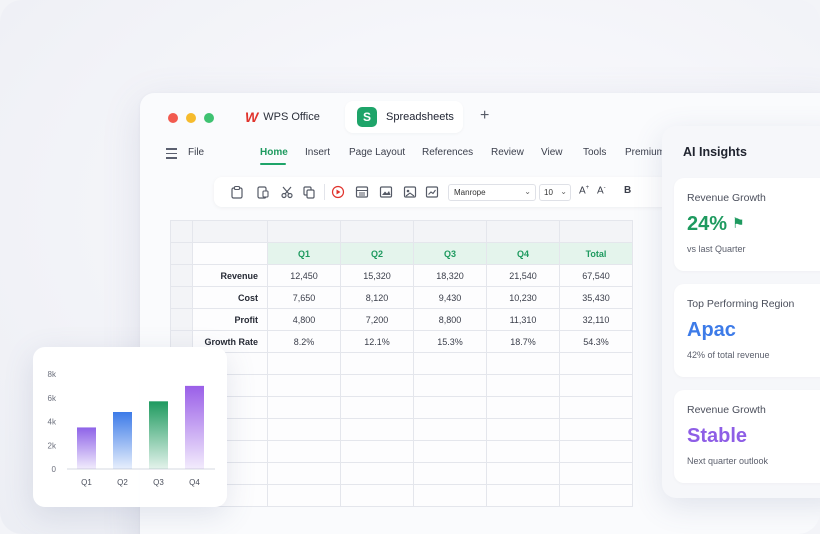 The image size is (820, 534). Describe the element at coordinates (230, 297) in the screenshot. I see `row-label-cell: Cost` at that location.